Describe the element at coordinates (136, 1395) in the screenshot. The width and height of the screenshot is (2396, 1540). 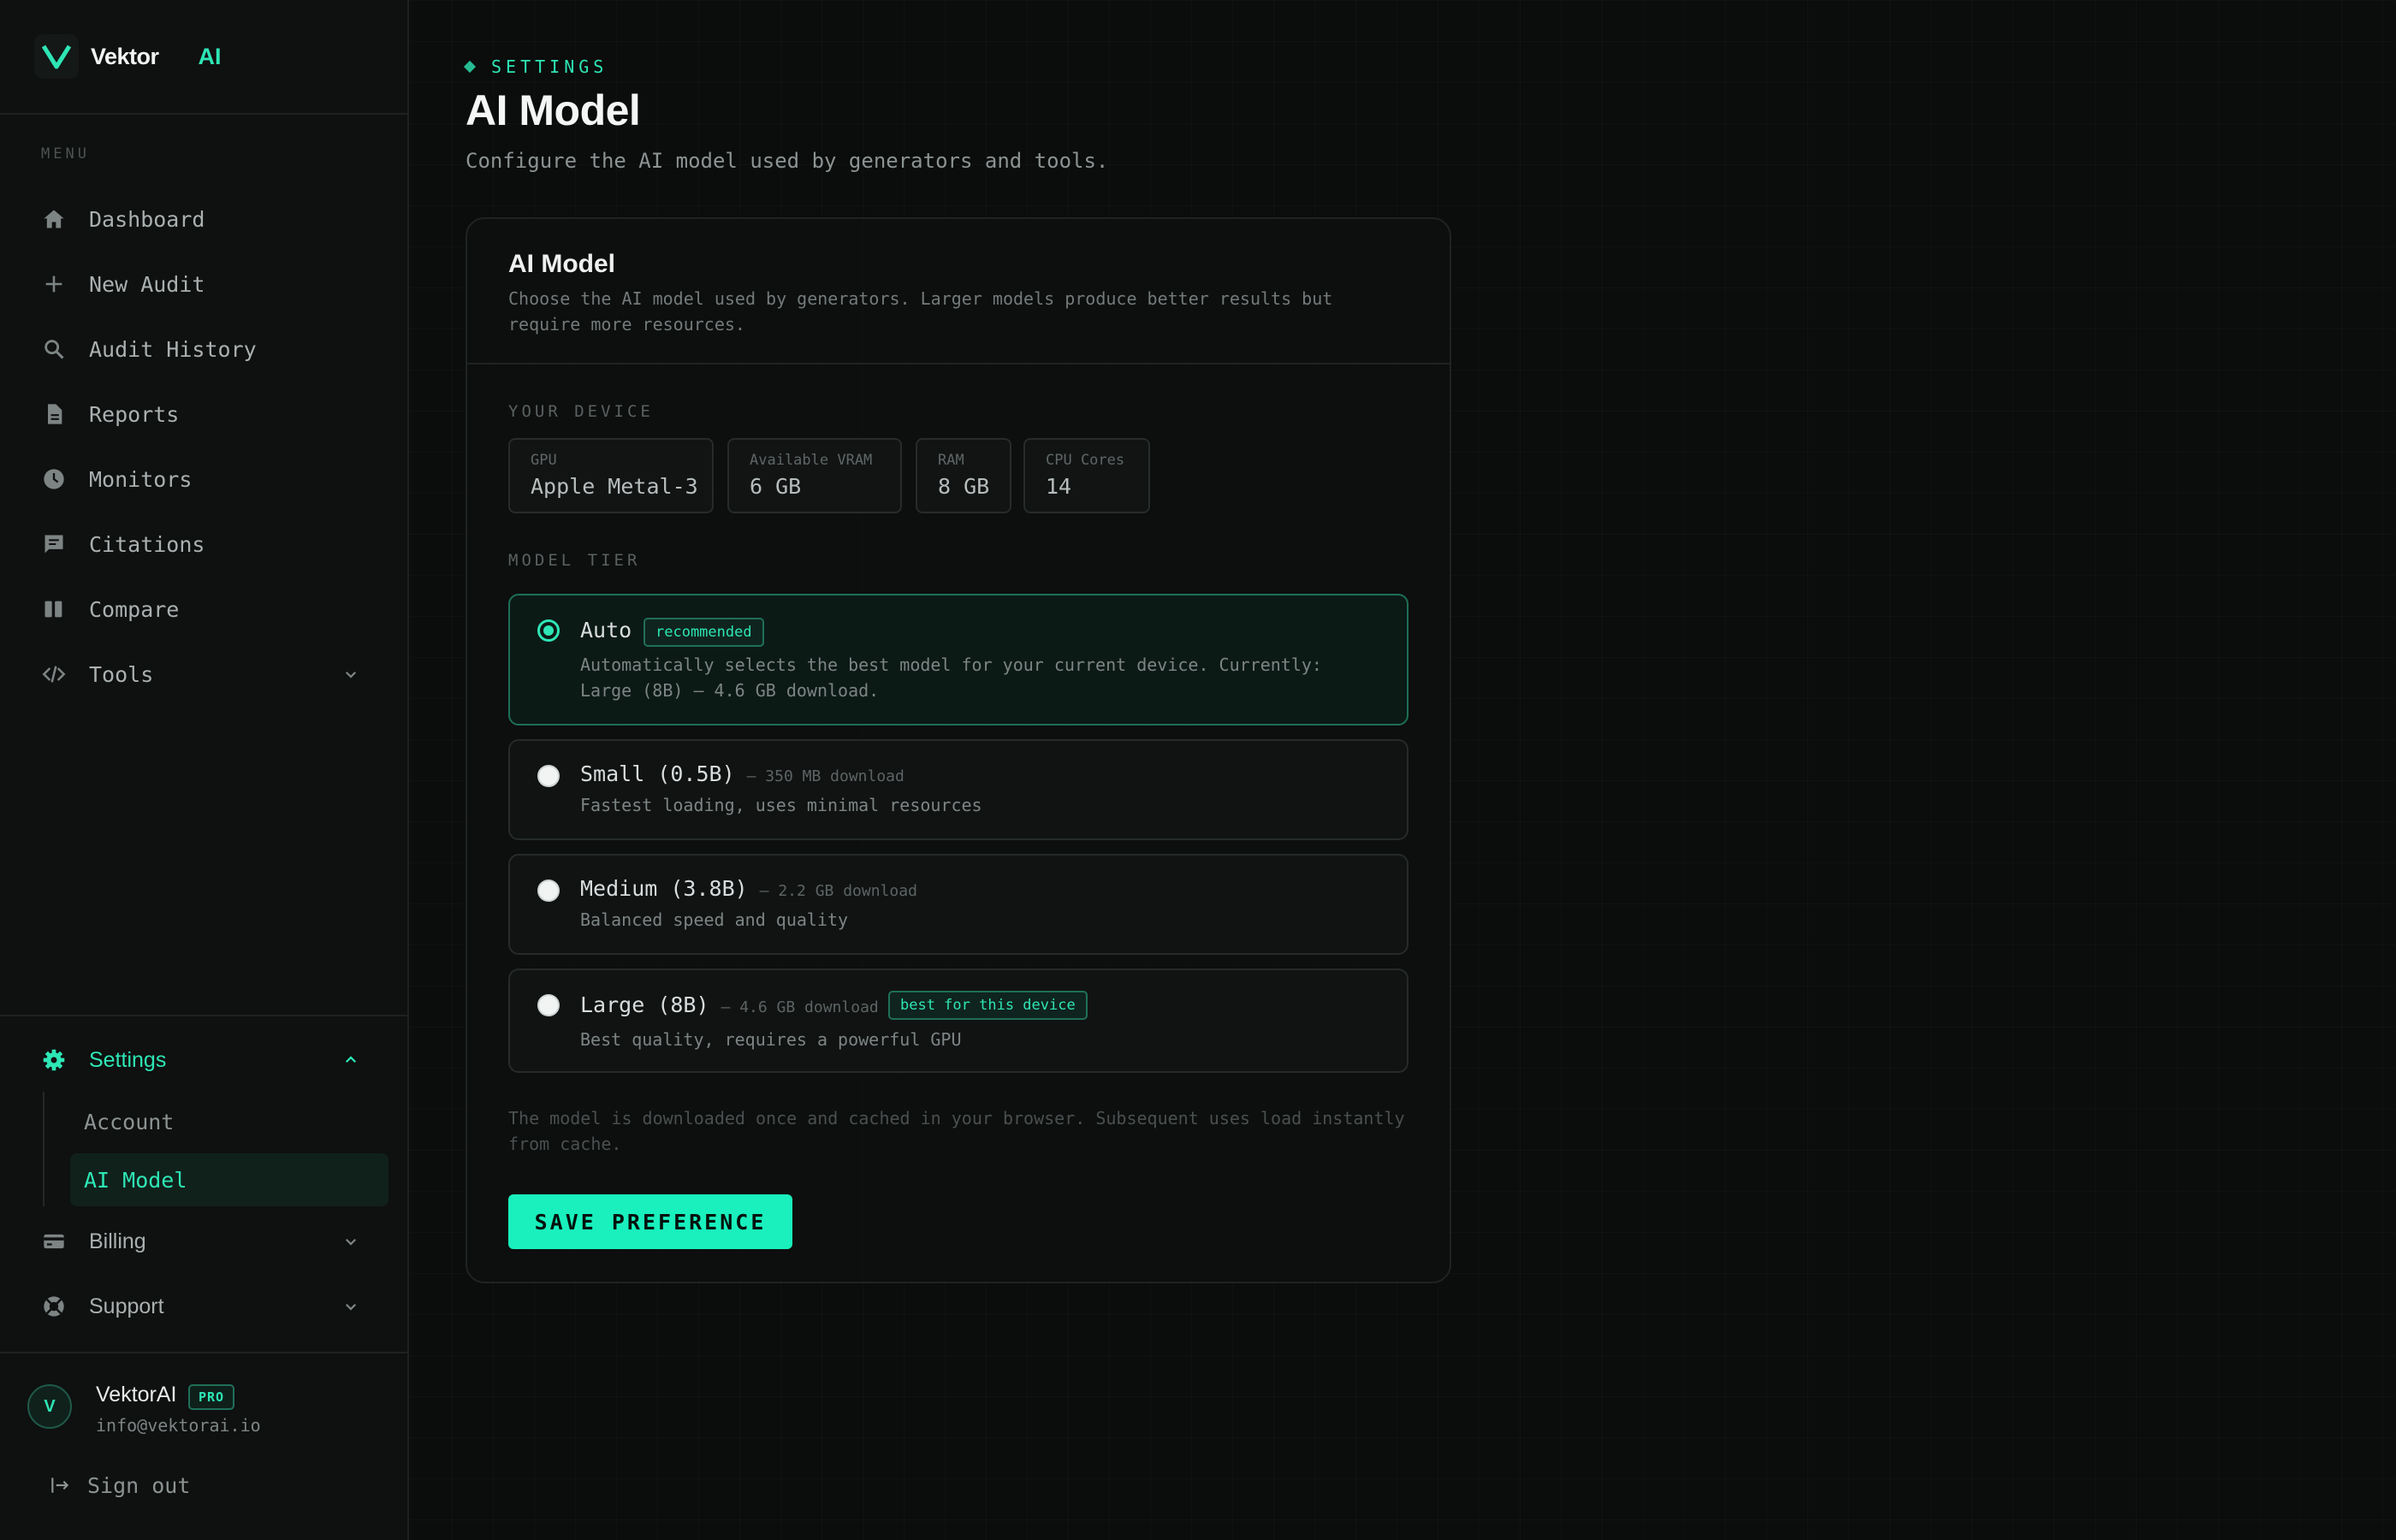
I see `user-name: VektorAI` at that location.